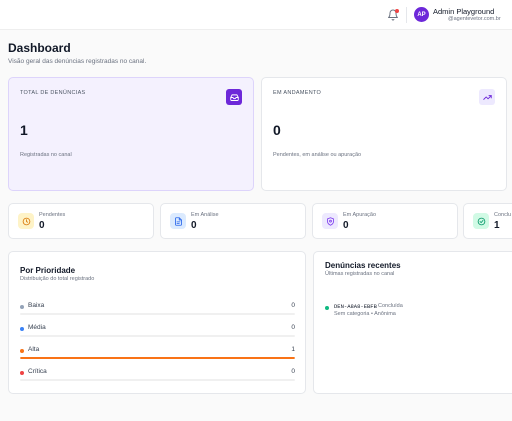 The width and height of the screenshot is (512, 421). I want to click on priority-label: Crítica, so click(37, 371).